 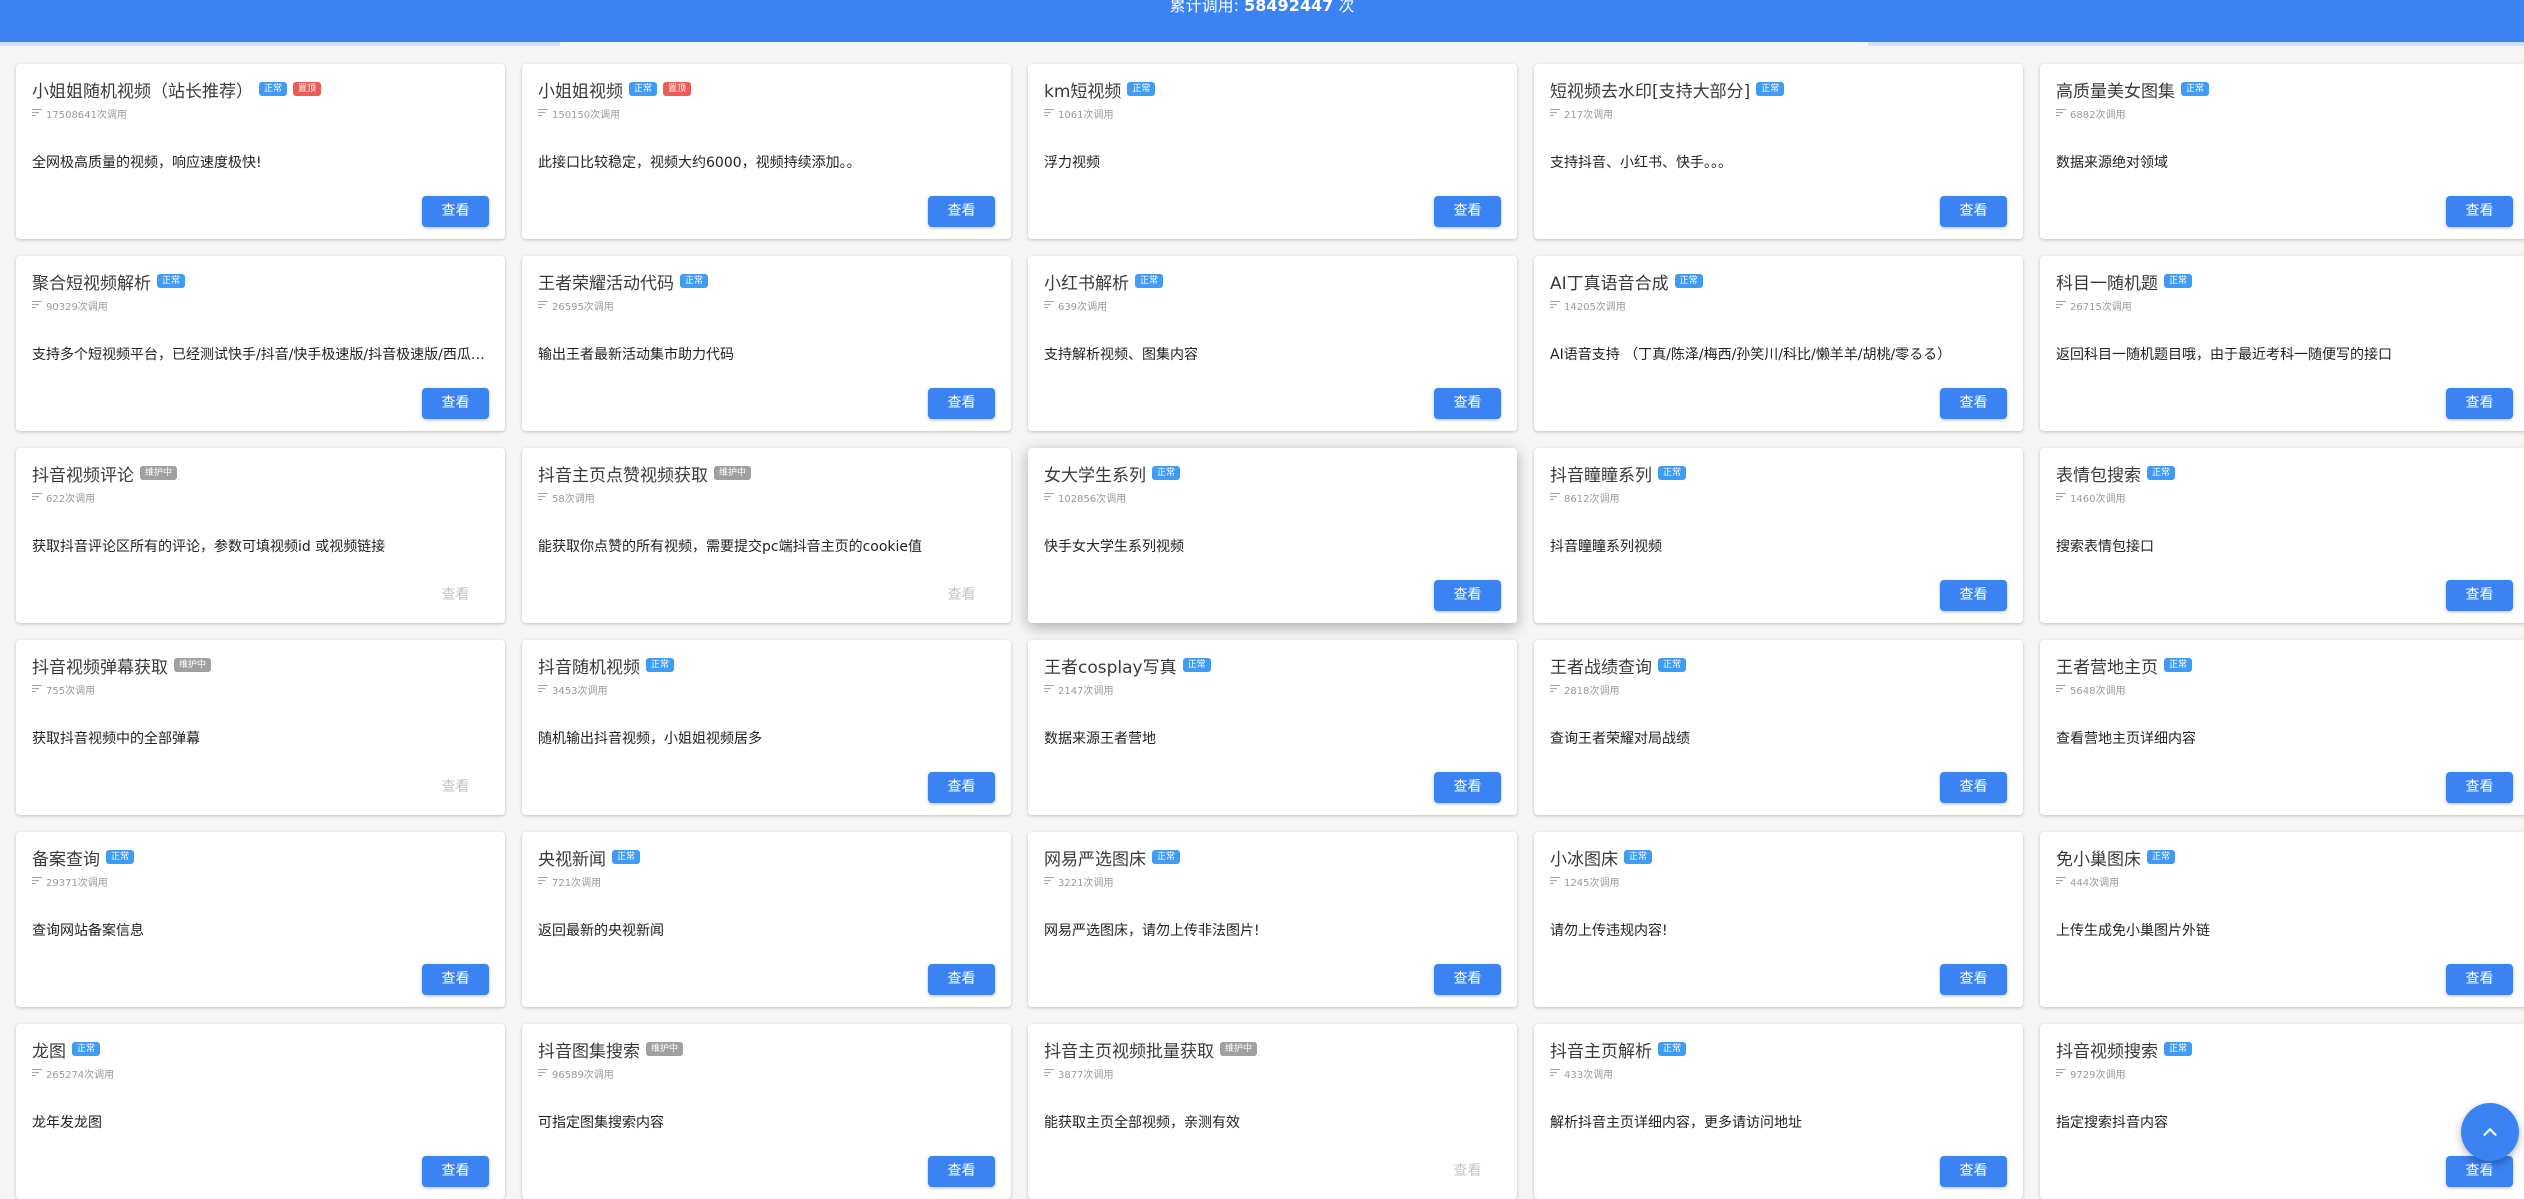 What do you see at coordinates (67, 1123) in the screenshot?
I see `api-description: 龙年发龙图` at bounding box center [67, 1123].